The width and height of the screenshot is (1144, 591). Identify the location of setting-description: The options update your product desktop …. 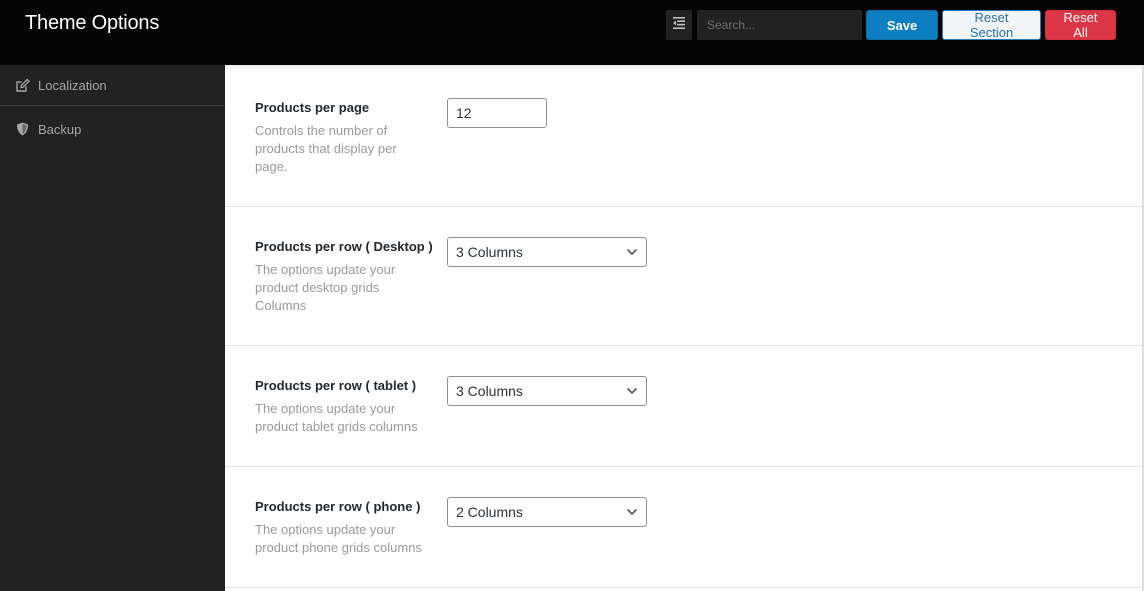
(325, 287).